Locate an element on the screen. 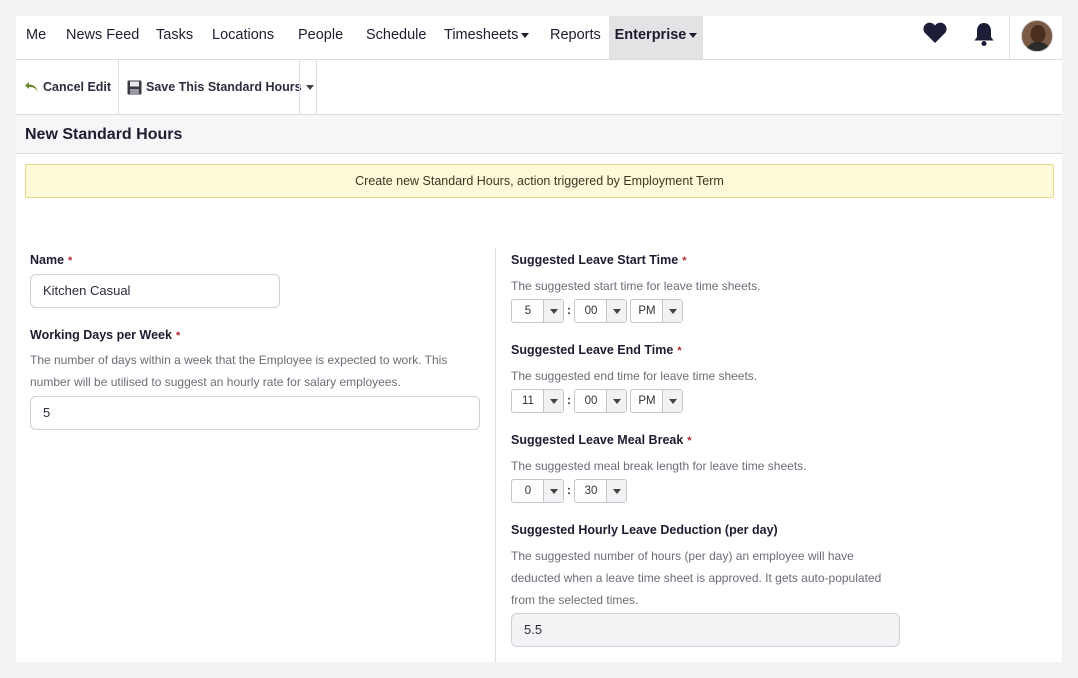 The height and width of the screenshot is (678, 1078). nav-locations: Locations is located at coordinates (243, 37).